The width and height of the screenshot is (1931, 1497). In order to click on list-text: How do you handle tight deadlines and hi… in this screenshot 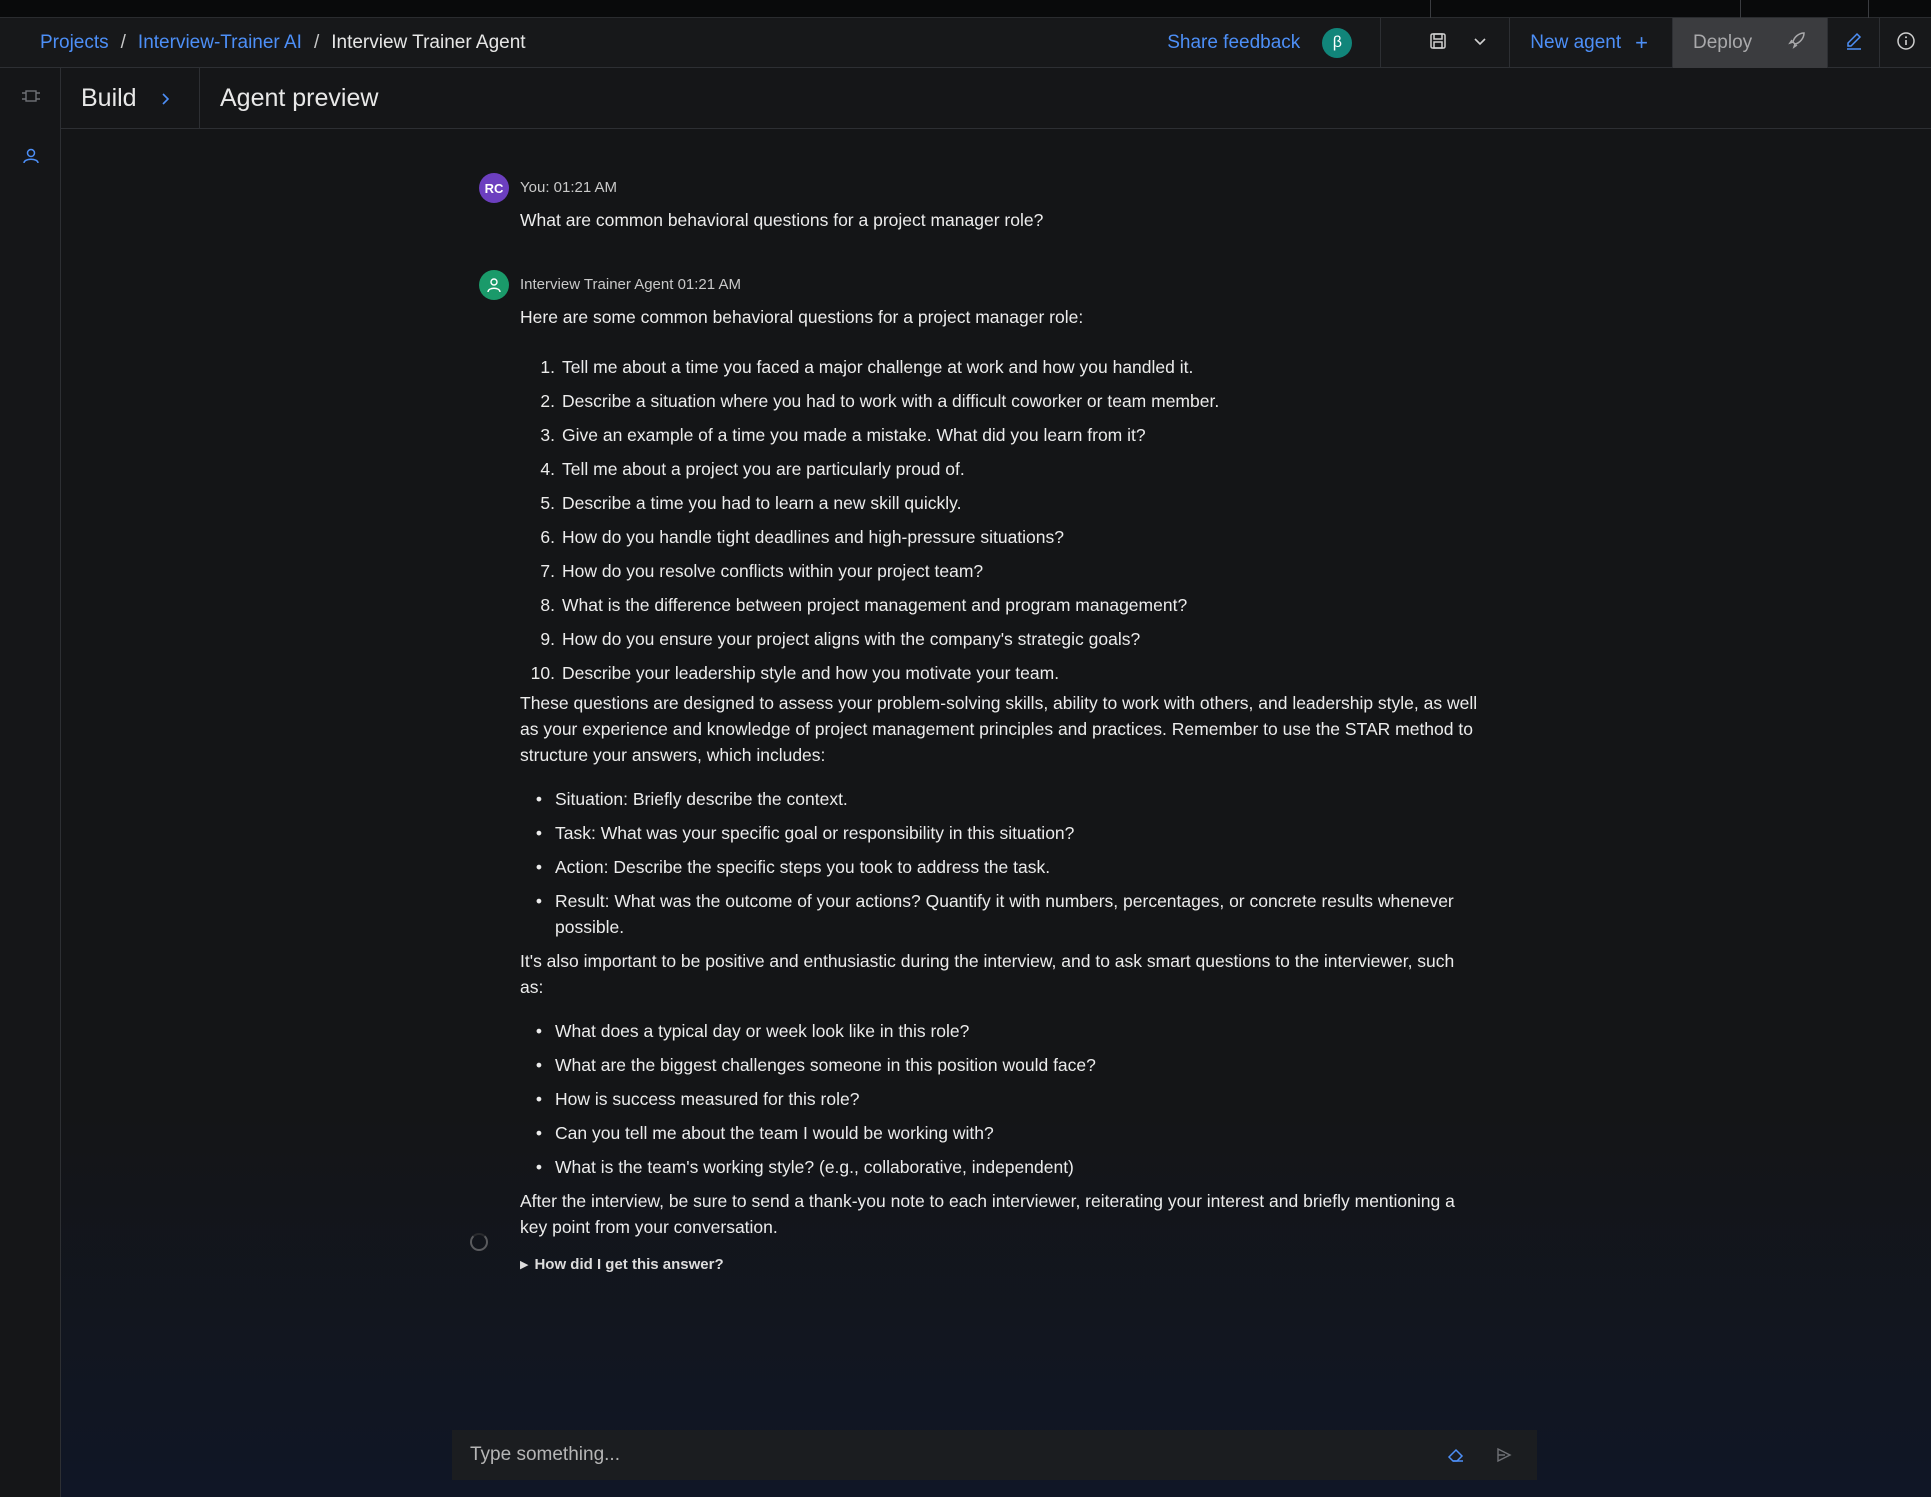, I will do `click(813, 537)`.